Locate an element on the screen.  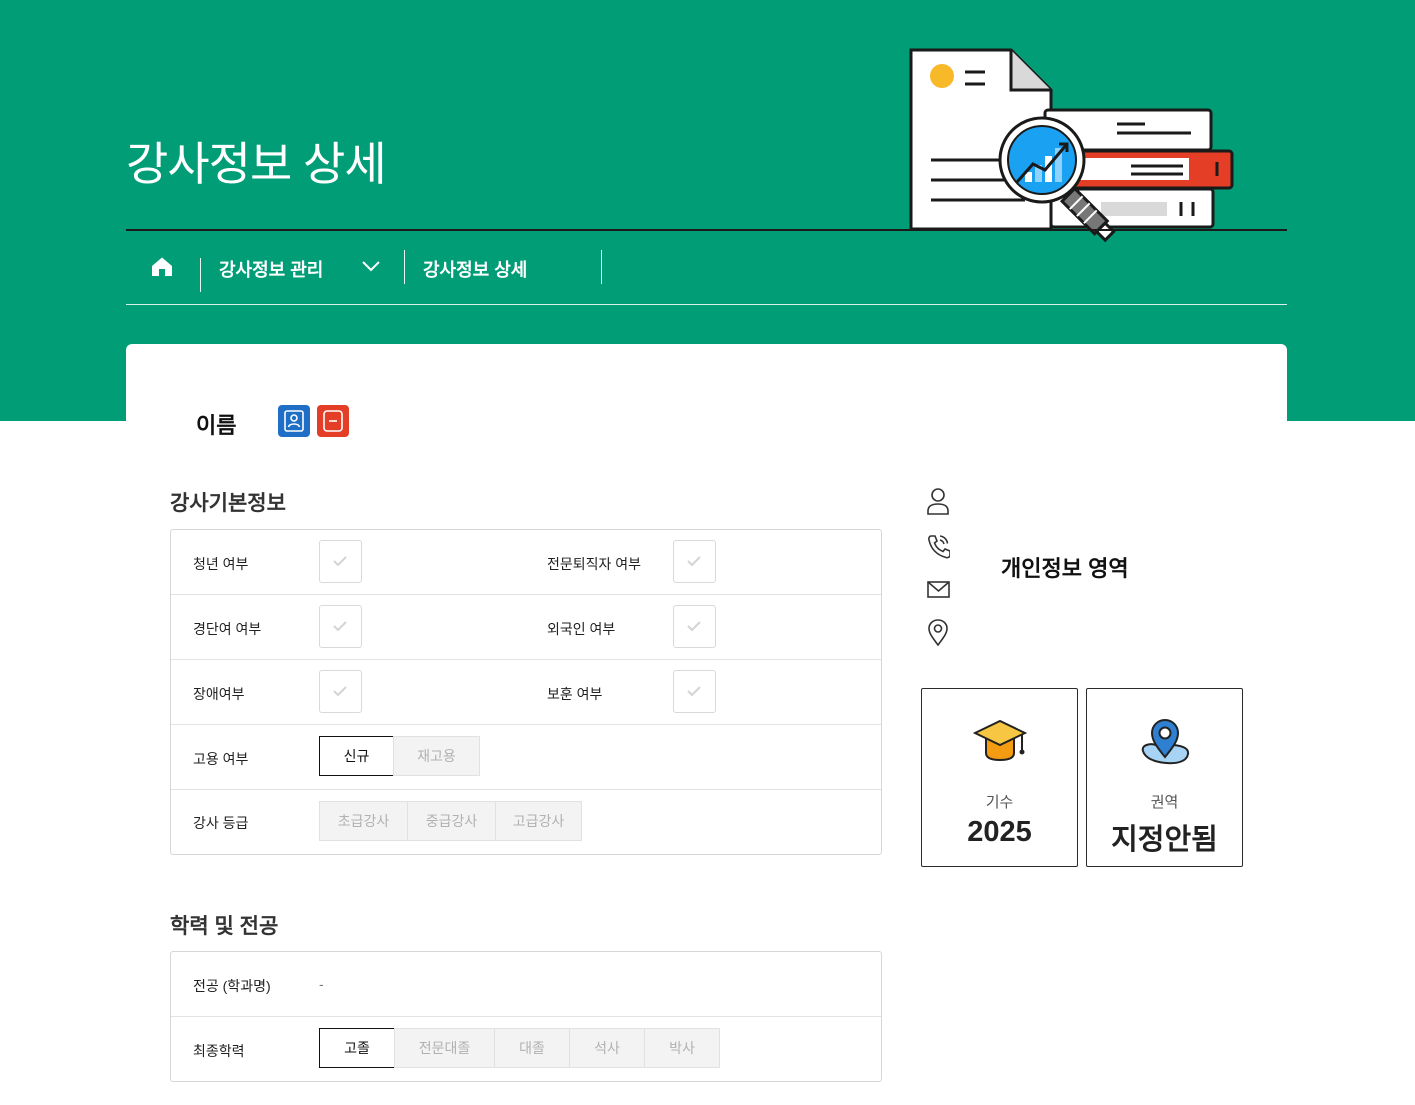
chevron-down-icon is located at coordinates (371, 266).